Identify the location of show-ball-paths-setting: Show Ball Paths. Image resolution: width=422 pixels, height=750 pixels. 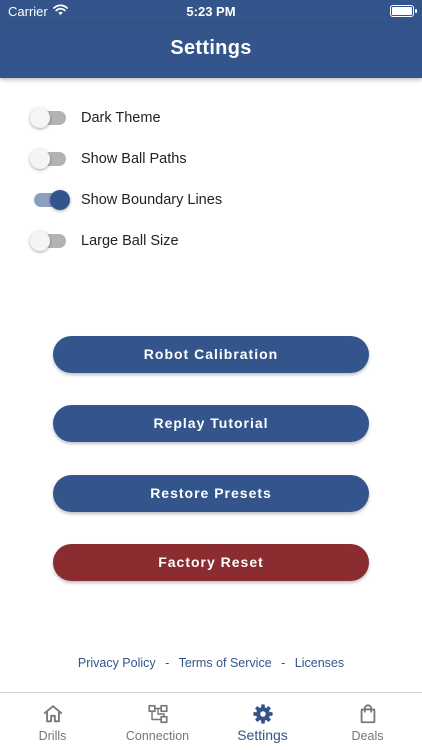
(108, 159).